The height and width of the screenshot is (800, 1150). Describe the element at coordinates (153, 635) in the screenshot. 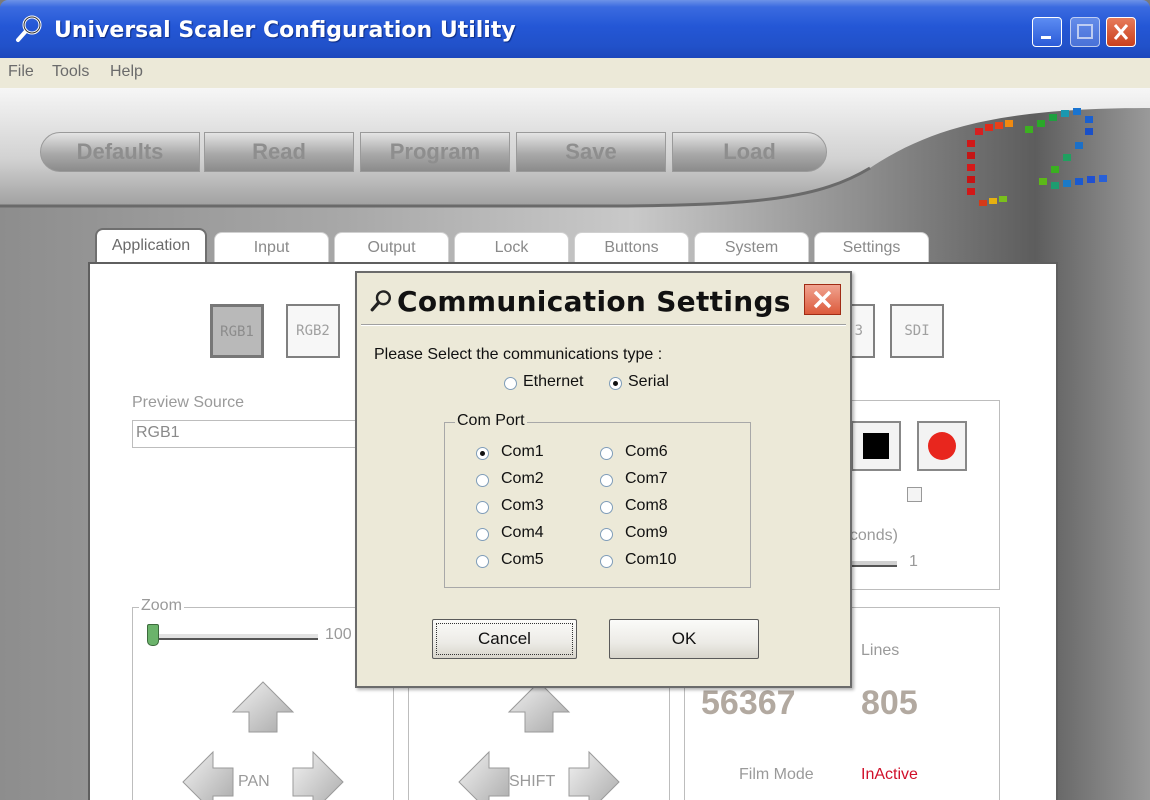

I see `zoom-slider-thumb` at that location.